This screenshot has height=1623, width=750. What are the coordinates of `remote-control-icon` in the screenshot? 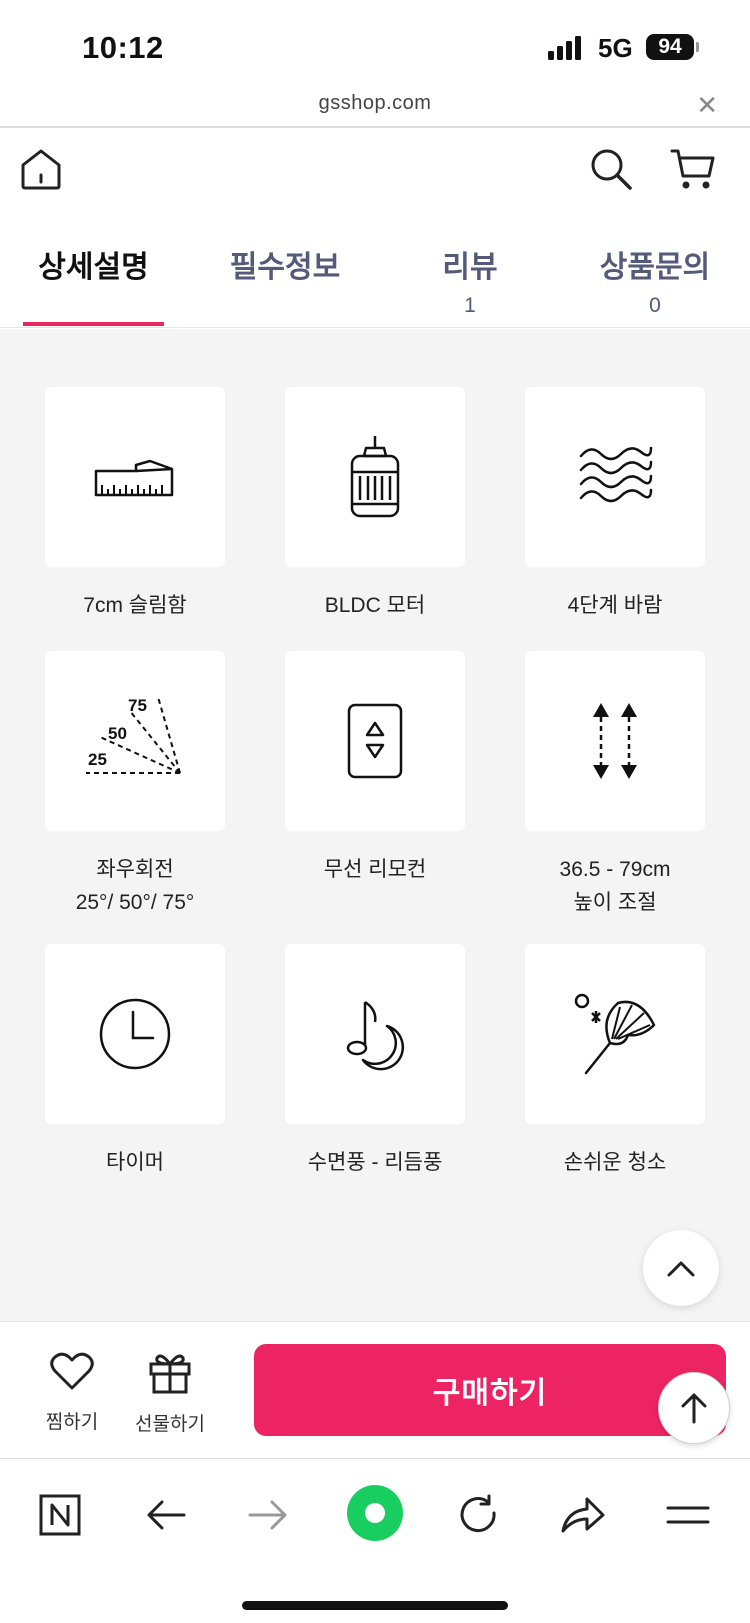 It's located at (375, 741).